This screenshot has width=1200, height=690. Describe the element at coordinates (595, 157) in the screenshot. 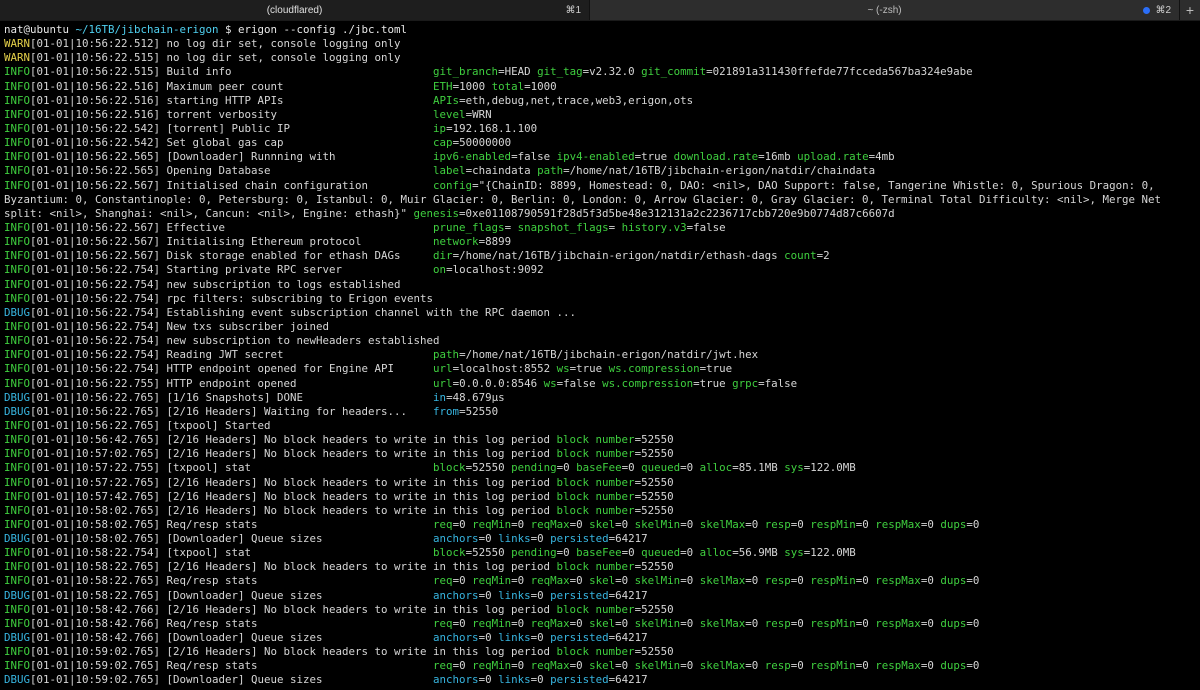

I see `log-segment: ipv4-enabled` at that location.